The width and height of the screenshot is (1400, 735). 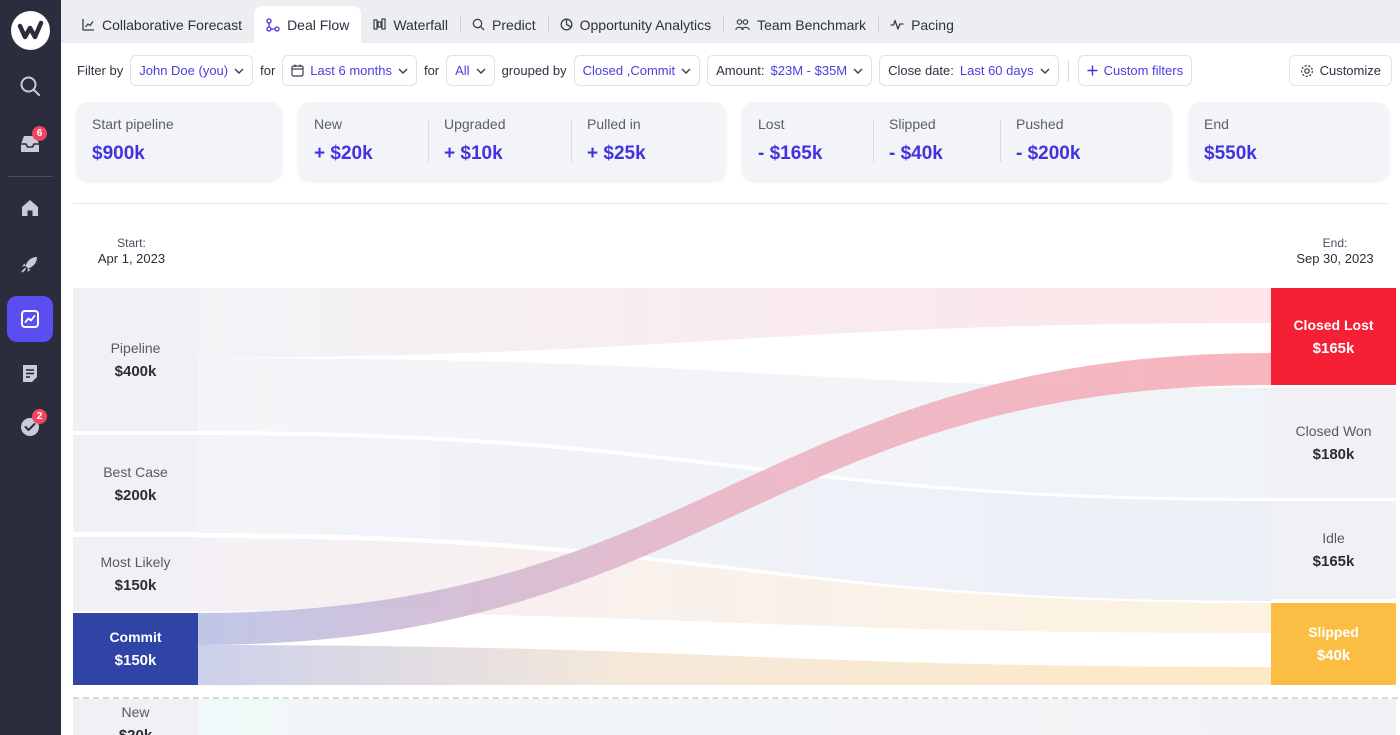 What do you see at coordinates (514, 24) in the screenshot?
I see `tab-label: Predict` at bounding box center [514, 24].